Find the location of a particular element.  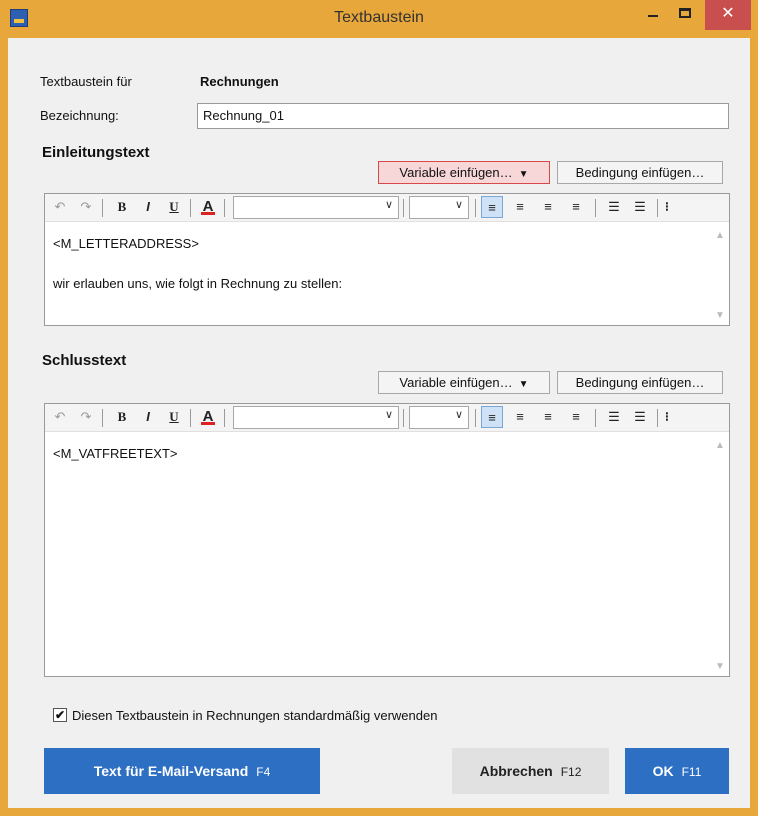

intro-line-1: <M_LETTERADDRESS> is located at coordinates (126, 243).